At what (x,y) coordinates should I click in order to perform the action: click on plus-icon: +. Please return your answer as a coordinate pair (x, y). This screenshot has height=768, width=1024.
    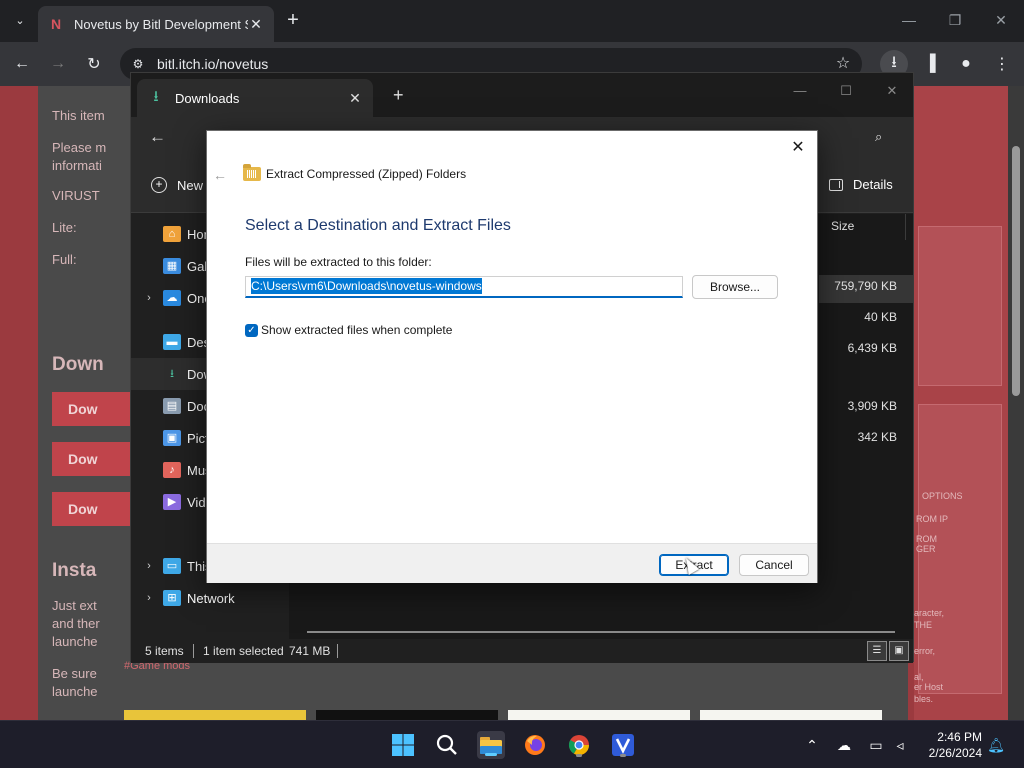
    Looking at the image, I should click on (159, 185).